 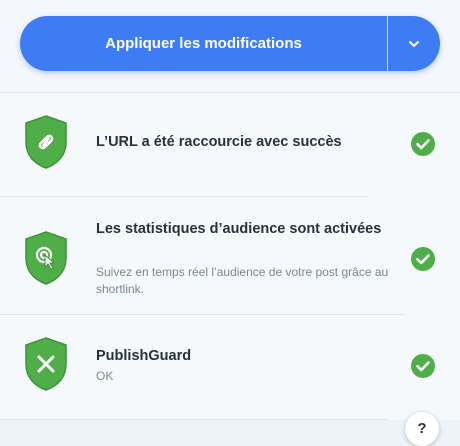 I want to click on apply-split-button: Appliquer les modifications, so click(x=230, y=43).